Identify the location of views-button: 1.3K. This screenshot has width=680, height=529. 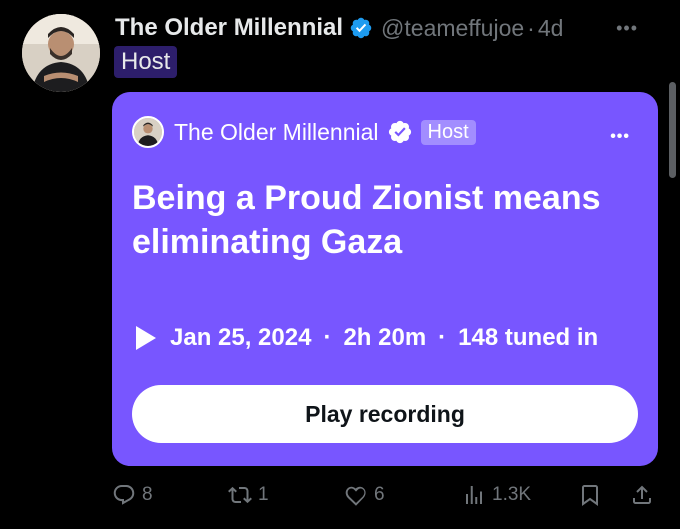
(496, 495).